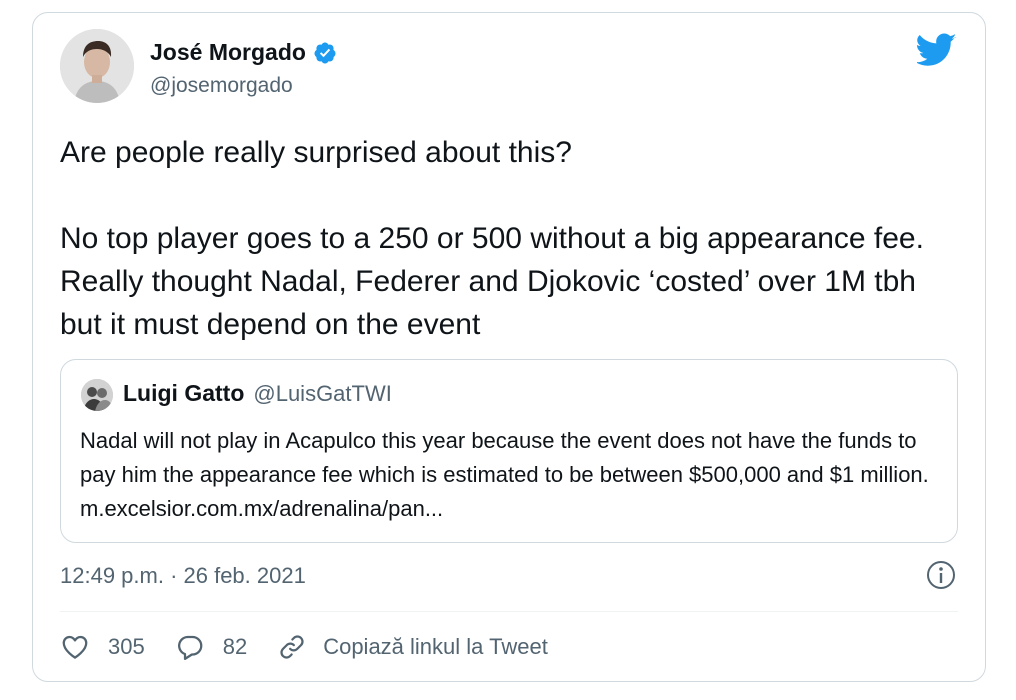 Image resolution: width=1016 pixels, height=700 pixels. I want to click on like-button: 305, so click(102, 647).